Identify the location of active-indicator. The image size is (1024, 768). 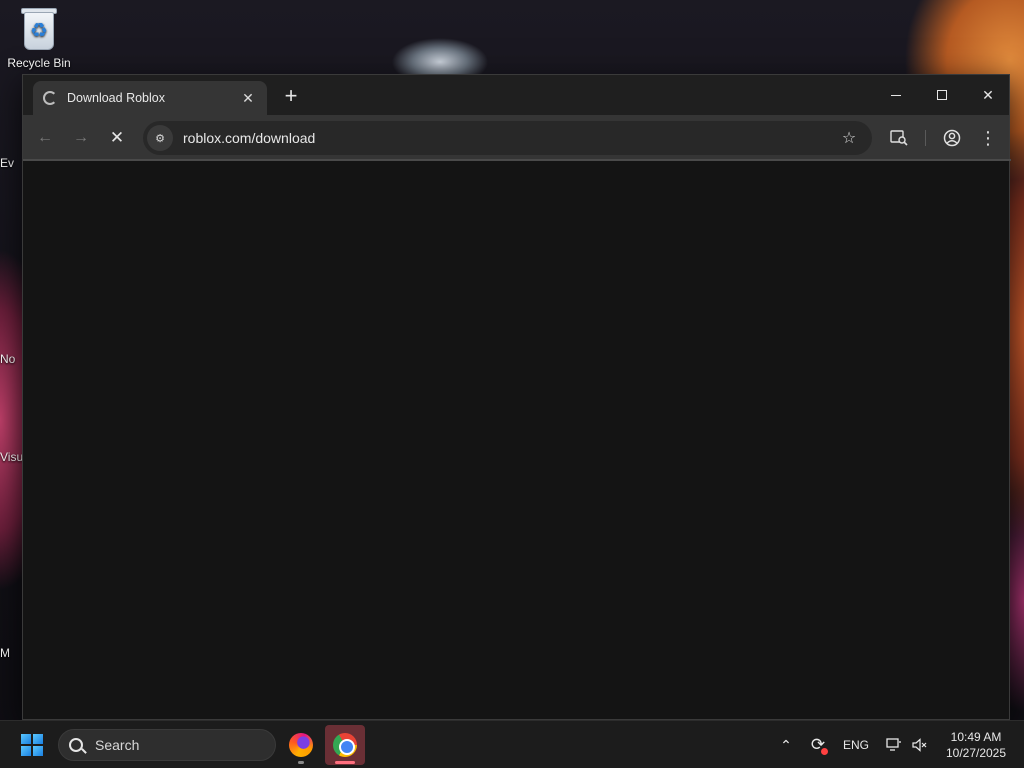
(345, 762).